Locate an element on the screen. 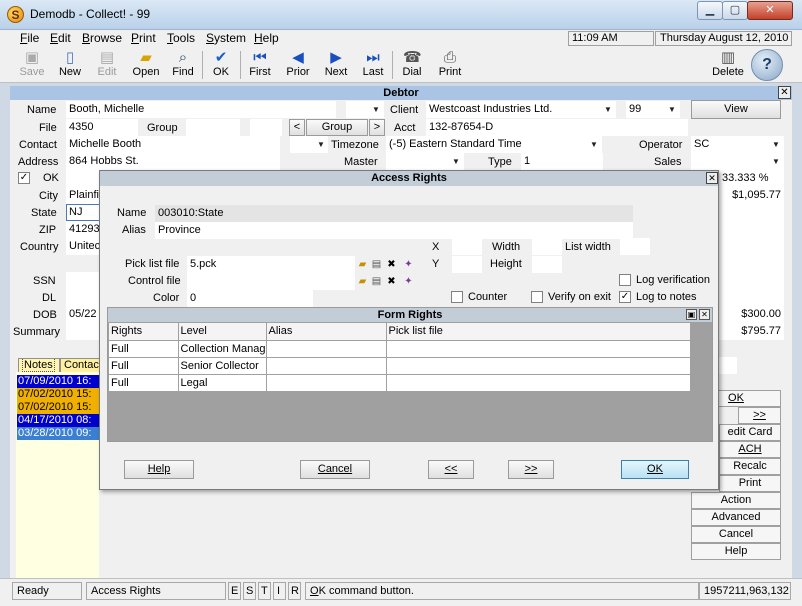 This screenshot has width=802, height=606. recalc-button: Recalc is located at coordinates (750, 466).